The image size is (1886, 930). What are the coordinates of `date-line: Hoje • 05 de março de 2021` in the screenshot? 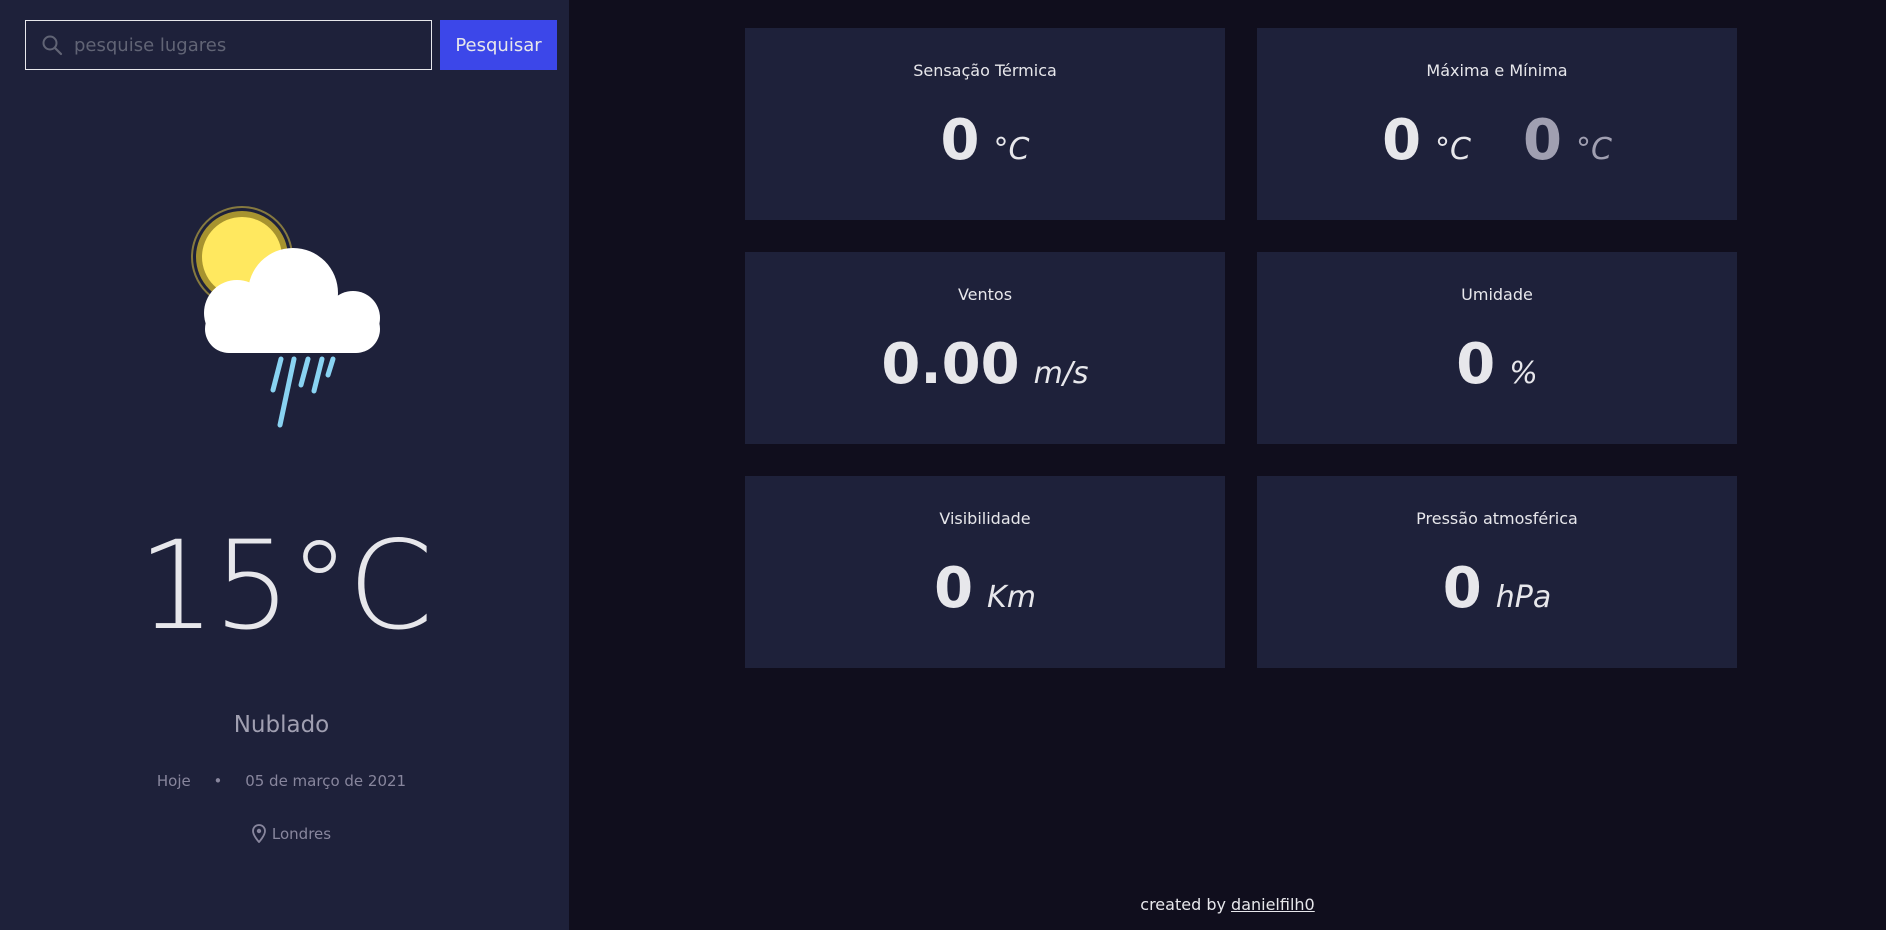 It's located at (281, 781).